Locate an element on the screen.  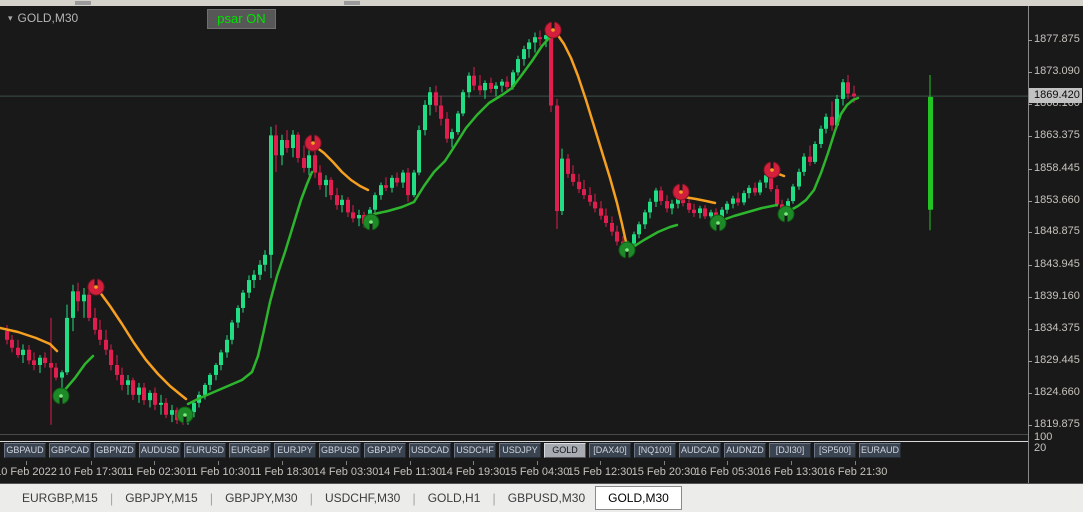
chart-tab-gbpjpy-m15: GBPJPY,M15 is located at coordinates (161, 498).